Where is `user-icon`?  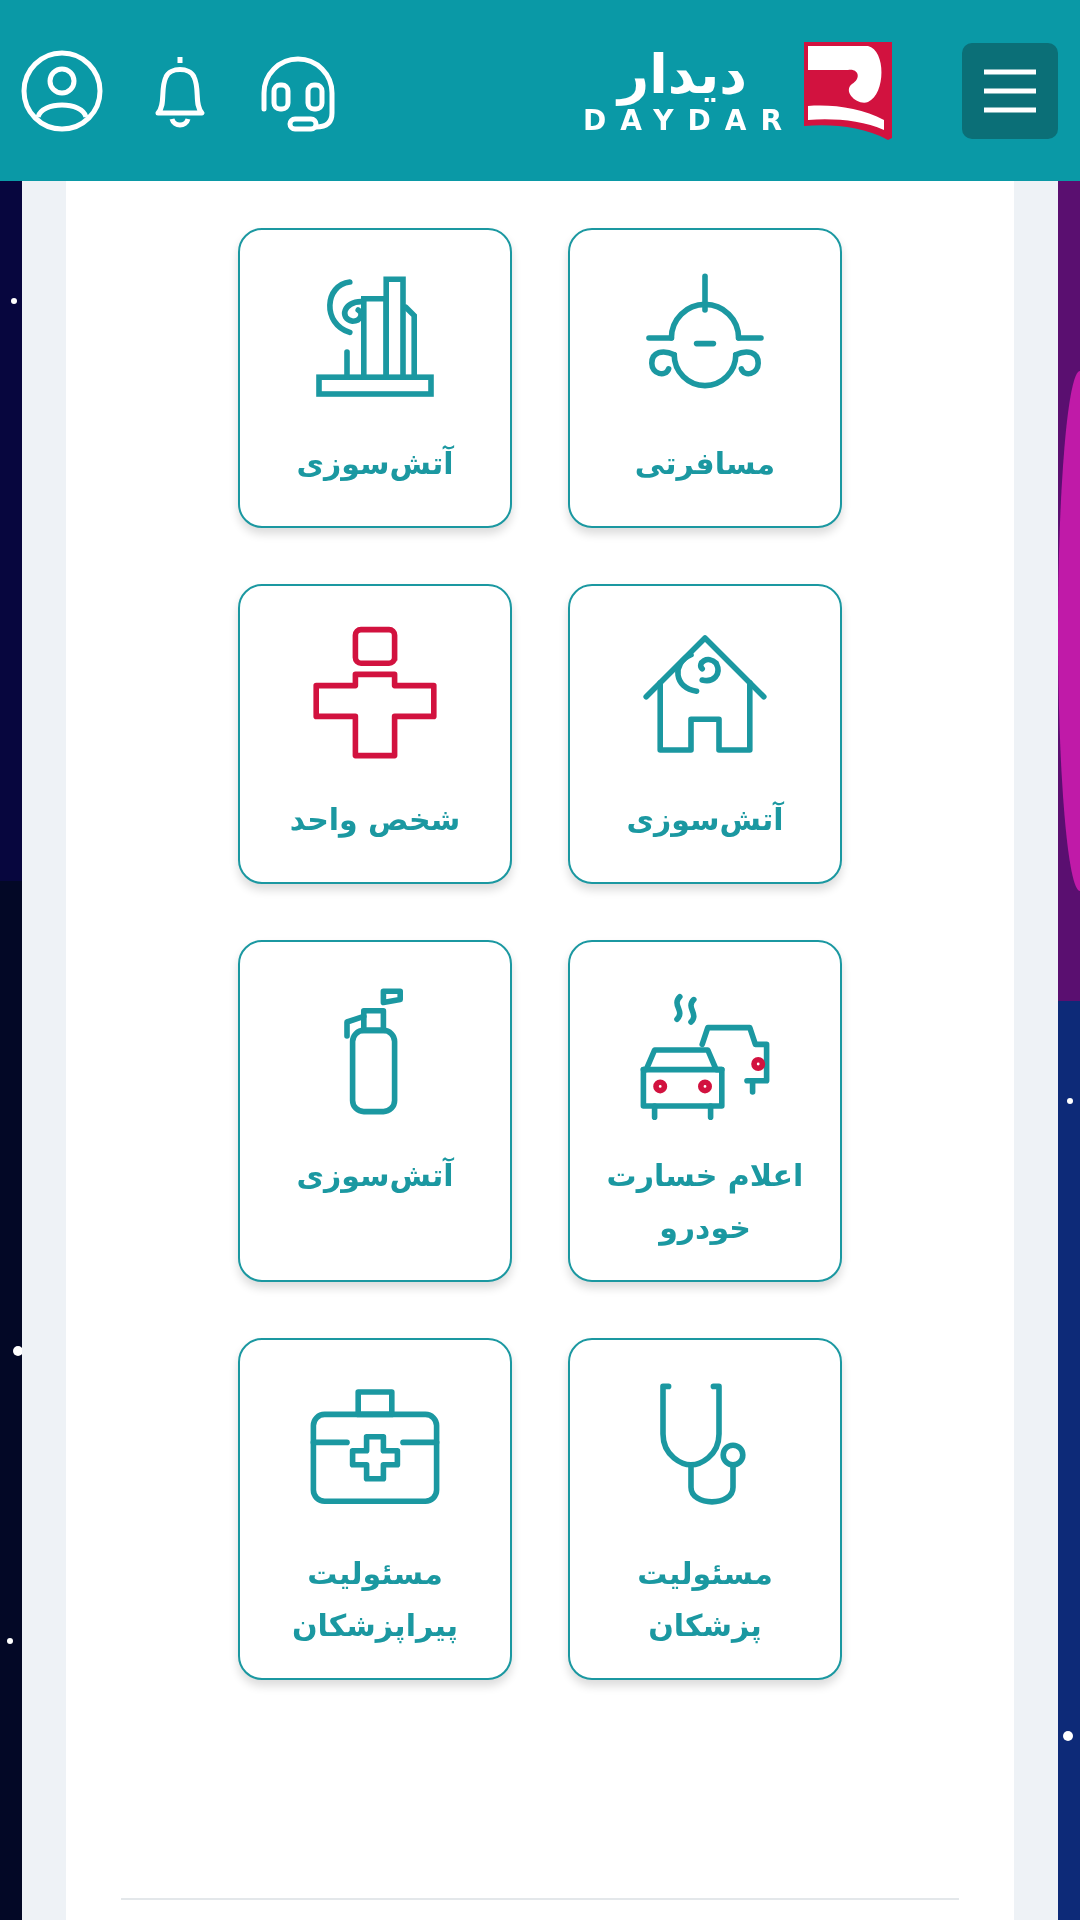 user-icon is located at coordinates (62, 90).